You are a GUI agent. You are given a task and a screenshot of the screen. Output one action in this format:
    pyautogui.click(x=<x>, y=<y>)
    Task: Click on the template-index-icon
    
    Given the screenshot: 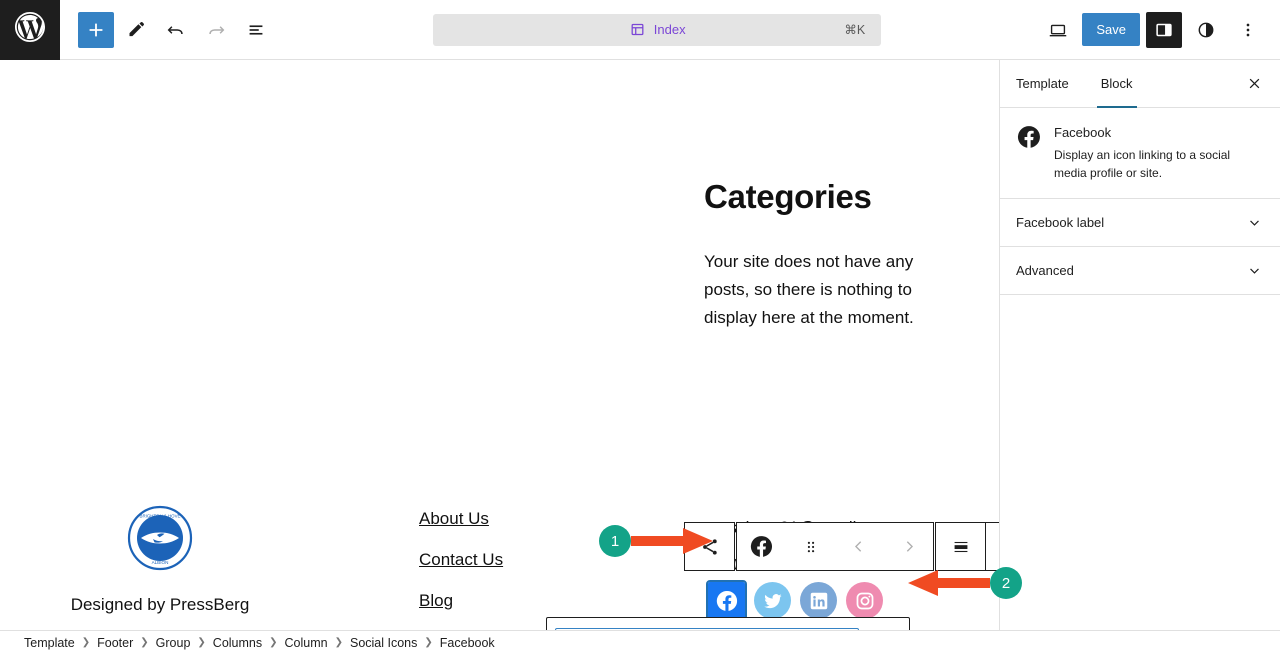 What is the action you would take?
    pyautogui.click(x=637, y=29)
    